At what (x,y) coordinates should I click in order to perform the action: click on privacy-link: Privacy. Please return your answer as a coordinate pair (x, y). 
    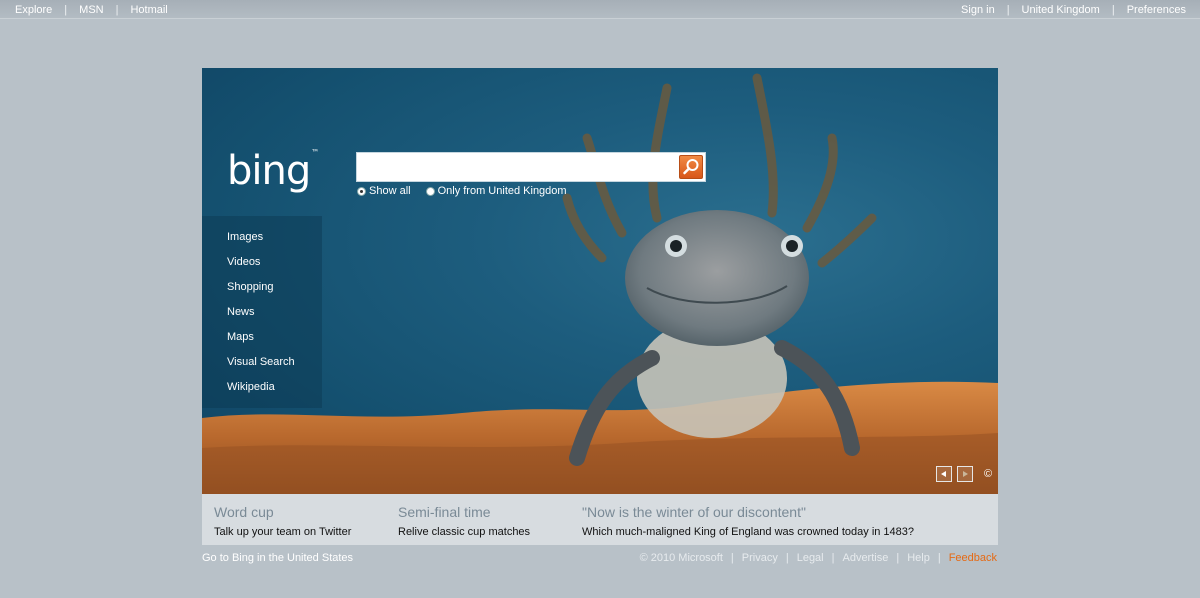
    Looking at the image, I should click on (760, 558).